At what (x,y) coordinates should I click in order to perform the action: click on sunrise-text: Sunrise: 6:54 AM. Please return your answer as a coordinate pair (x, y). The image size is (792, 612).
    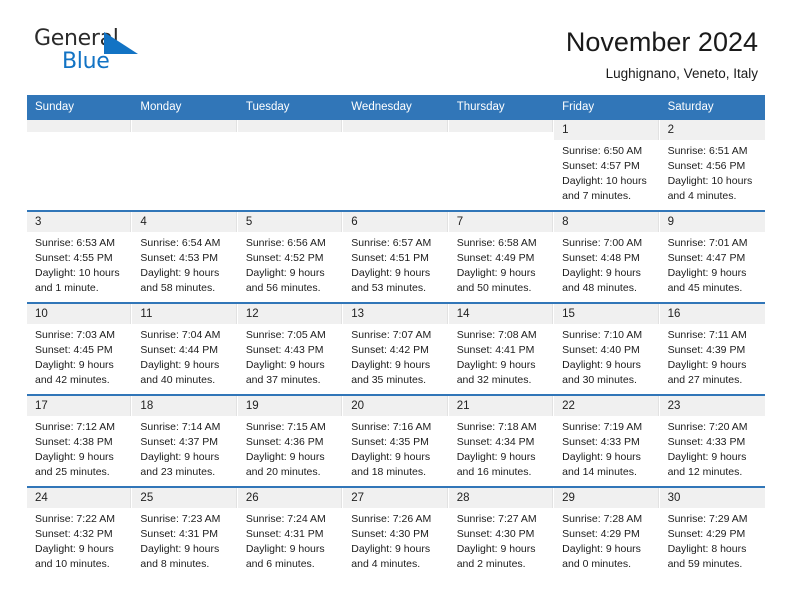
    Looking at the image, I should click on (180, 242).